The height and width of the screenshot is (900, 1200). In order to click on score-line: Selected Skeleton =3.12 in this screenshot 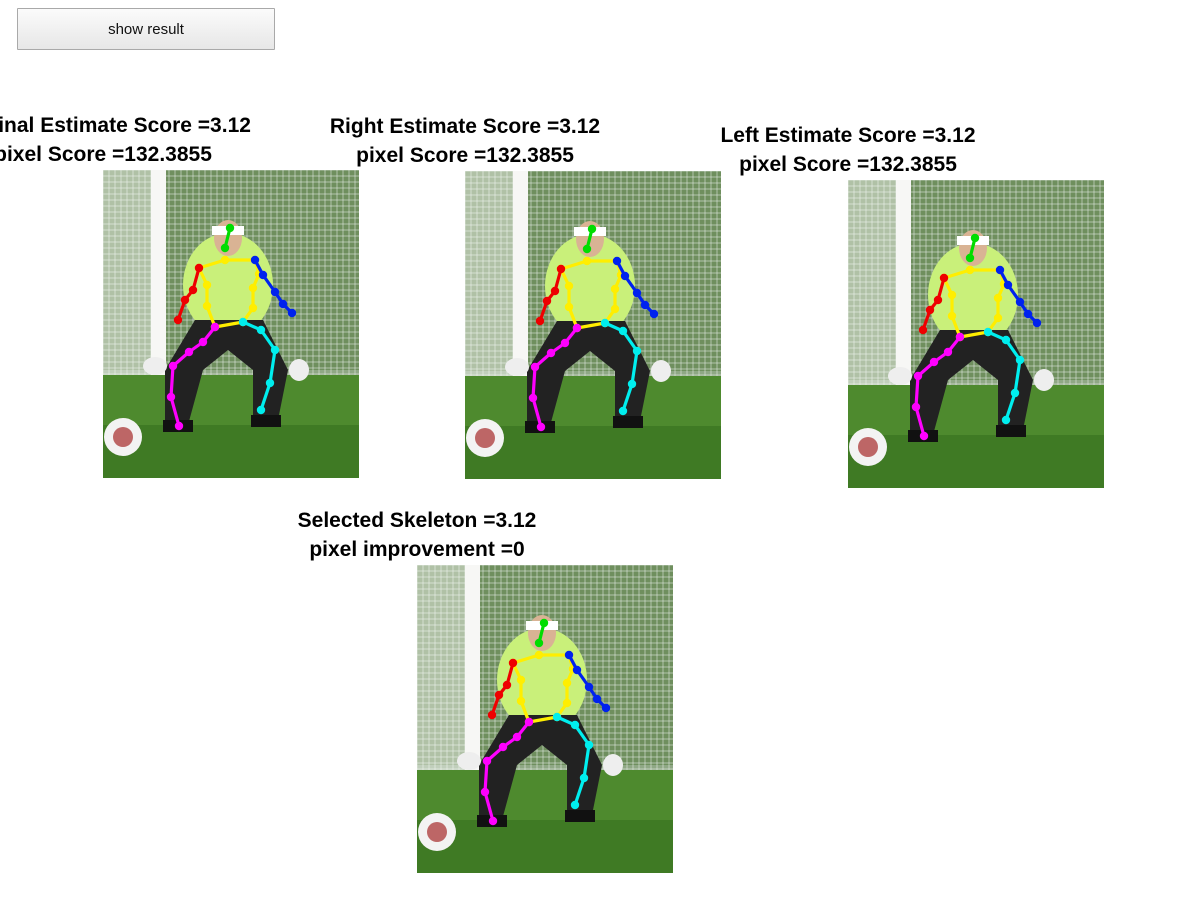, I will do `click(417, 520)`.